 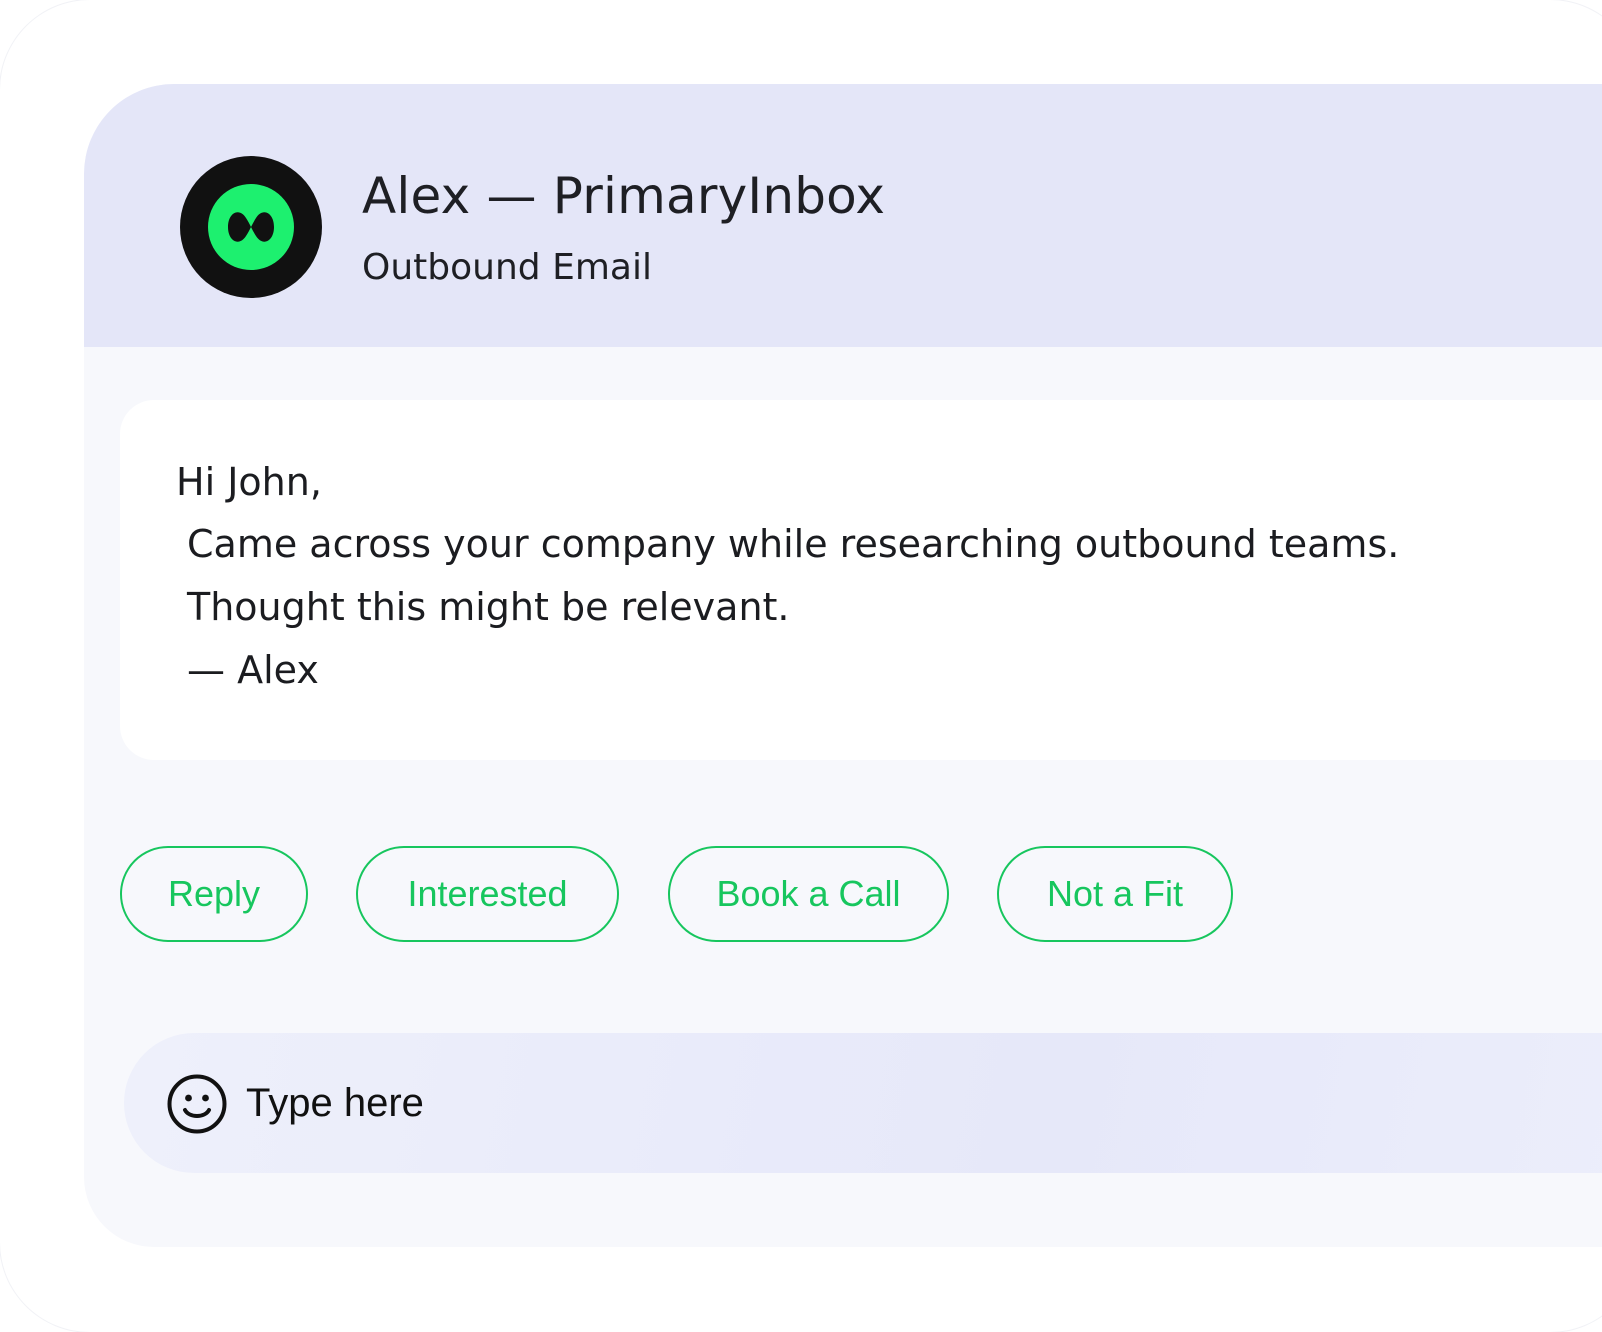 I want to click on message-line: Hi John,, so click(x=249, y=482).